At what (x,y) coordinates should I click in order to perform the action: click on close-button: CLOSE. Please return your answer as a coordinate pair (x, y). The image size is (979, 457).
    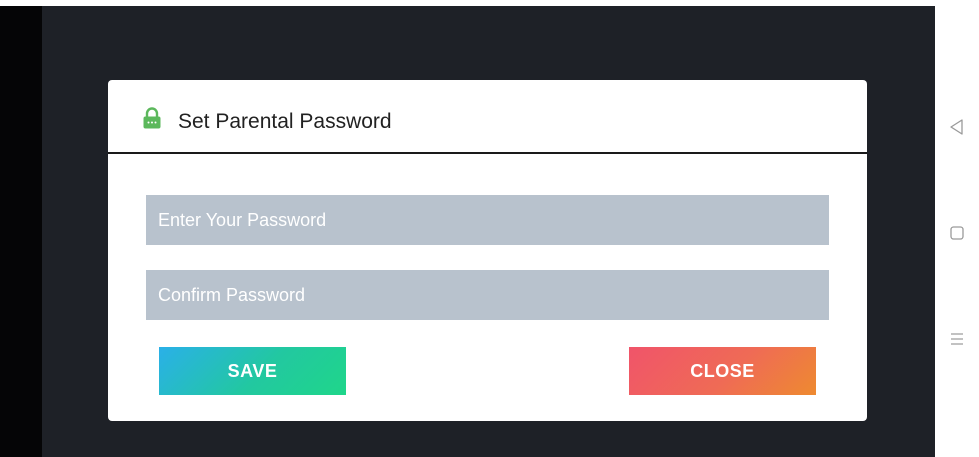
    Looking at the image, I should click on (722, 371).